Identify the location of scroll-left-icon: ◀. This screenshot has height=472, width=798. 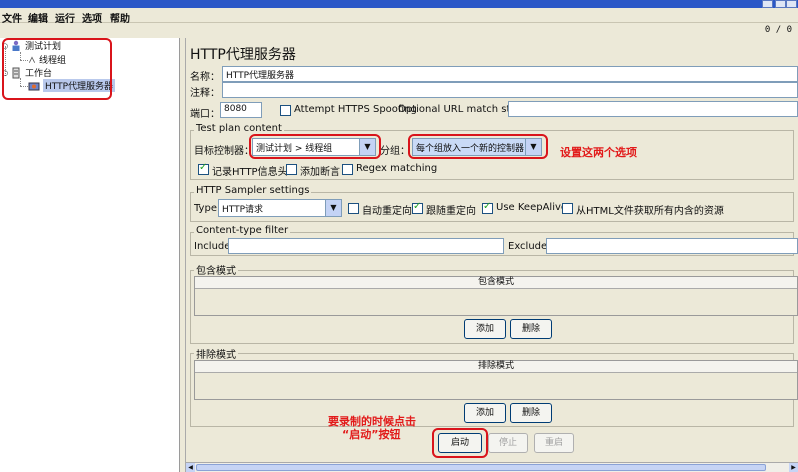
(190, 467).